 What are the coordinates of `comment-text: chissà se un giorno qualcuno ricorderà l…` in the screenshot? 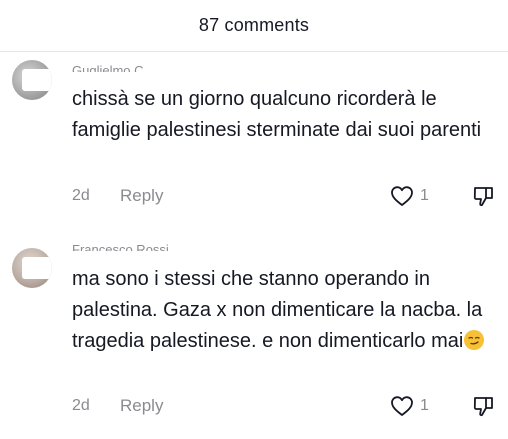 It's located at (277, 114).